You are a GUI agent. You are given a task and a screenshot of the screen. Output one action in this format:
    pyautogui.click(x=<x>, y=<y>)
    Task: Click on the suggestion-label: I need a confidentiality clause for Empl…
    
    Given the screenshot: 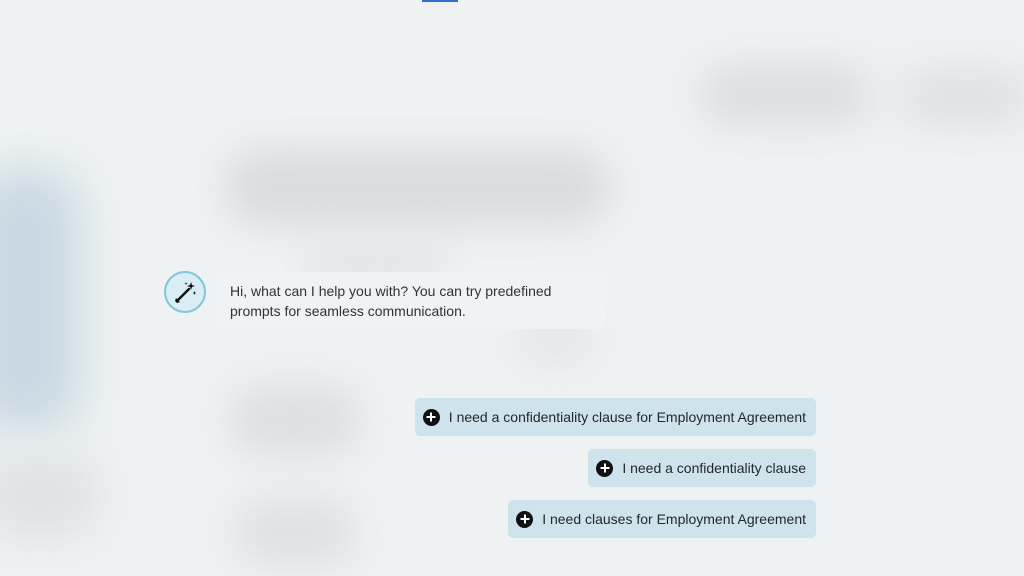 What is the action you would take?
    pyautogui.click(x=627, y=417)
    